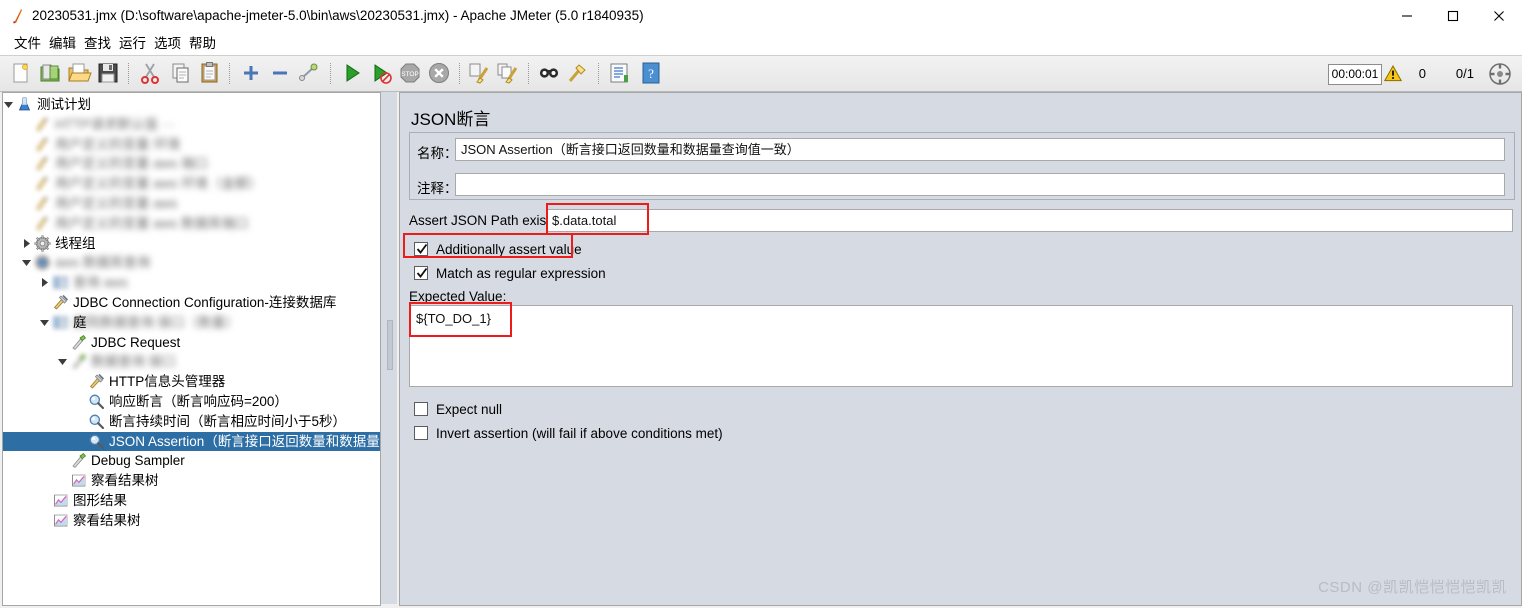 The image size is (1522, 608). What do you see at coordinates (191, 183) in the screenshot?
I see `tree-item-blurred-4: 用户定义的变量 aws 环境（金额）` at bounding box center [191, 183].